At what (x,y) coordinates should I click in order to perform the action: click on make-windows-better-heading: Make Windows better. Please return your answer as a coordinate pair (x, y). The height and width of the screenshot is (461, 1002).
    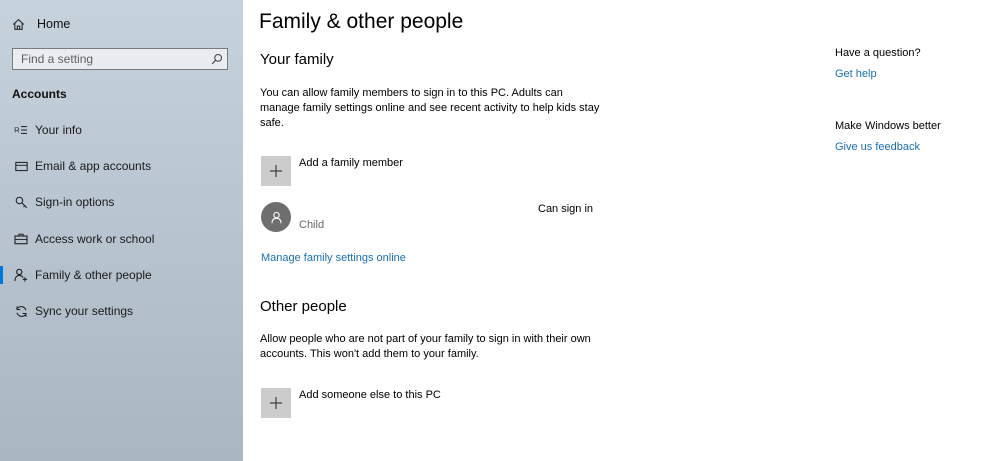
    Looking at the image, I should click on (888, 126).